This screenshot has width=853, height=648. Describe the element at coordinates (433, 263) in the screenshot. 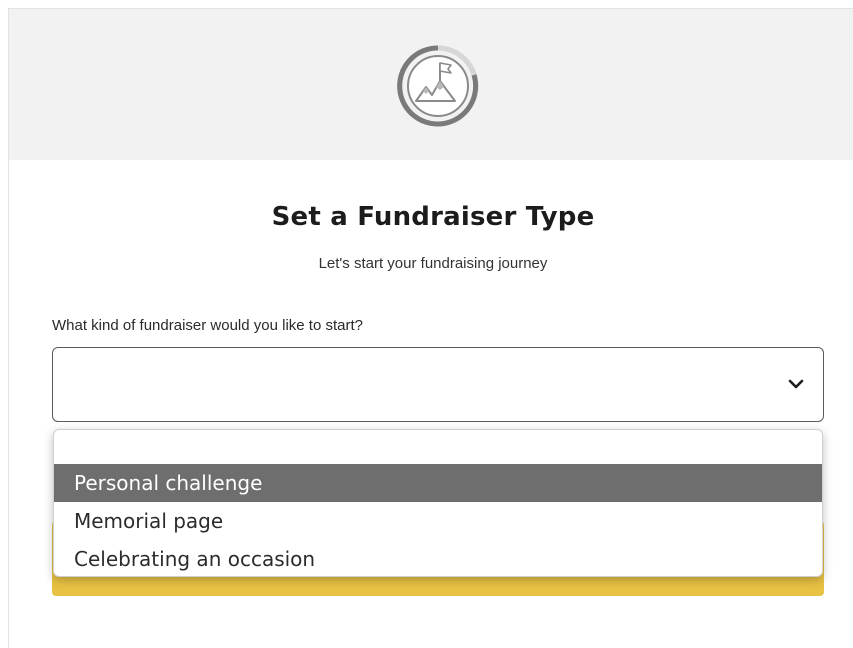

I see `page-subtitle: Let's start your fundraising journey` at that location.